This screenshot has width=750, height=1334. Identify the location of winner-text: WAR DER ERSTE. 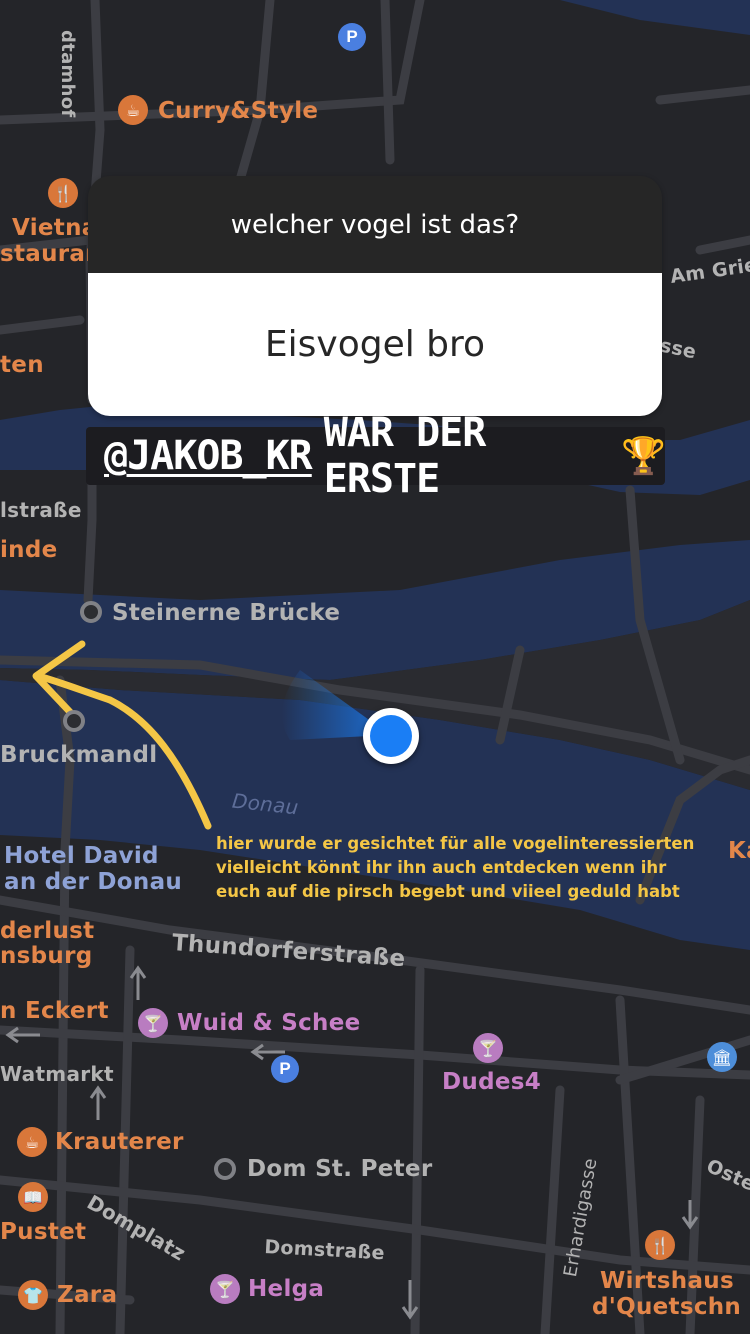
(405, 456).